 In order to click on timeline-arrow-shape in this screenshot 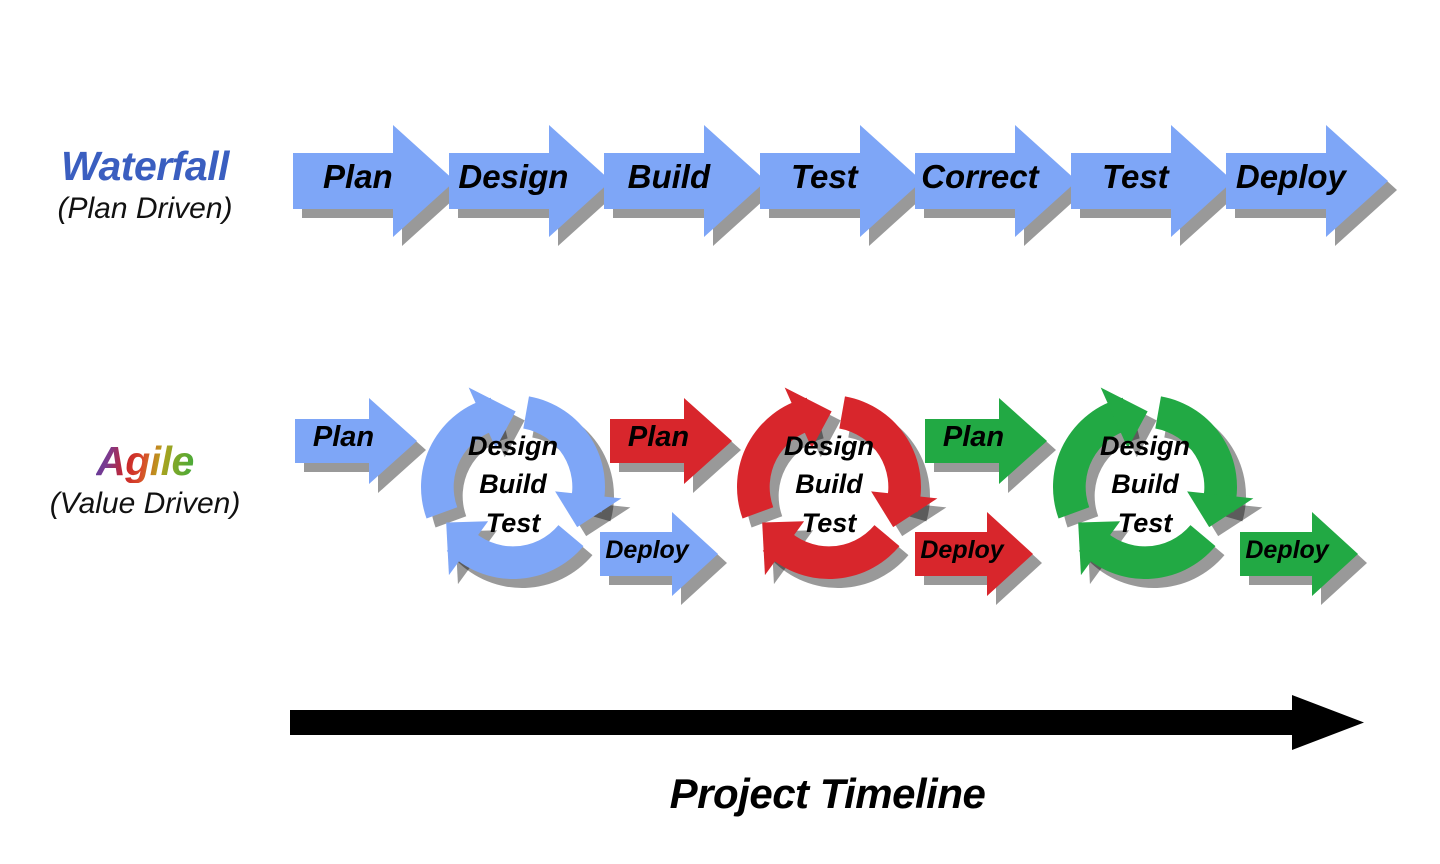, I will do `click(827, 722)`.